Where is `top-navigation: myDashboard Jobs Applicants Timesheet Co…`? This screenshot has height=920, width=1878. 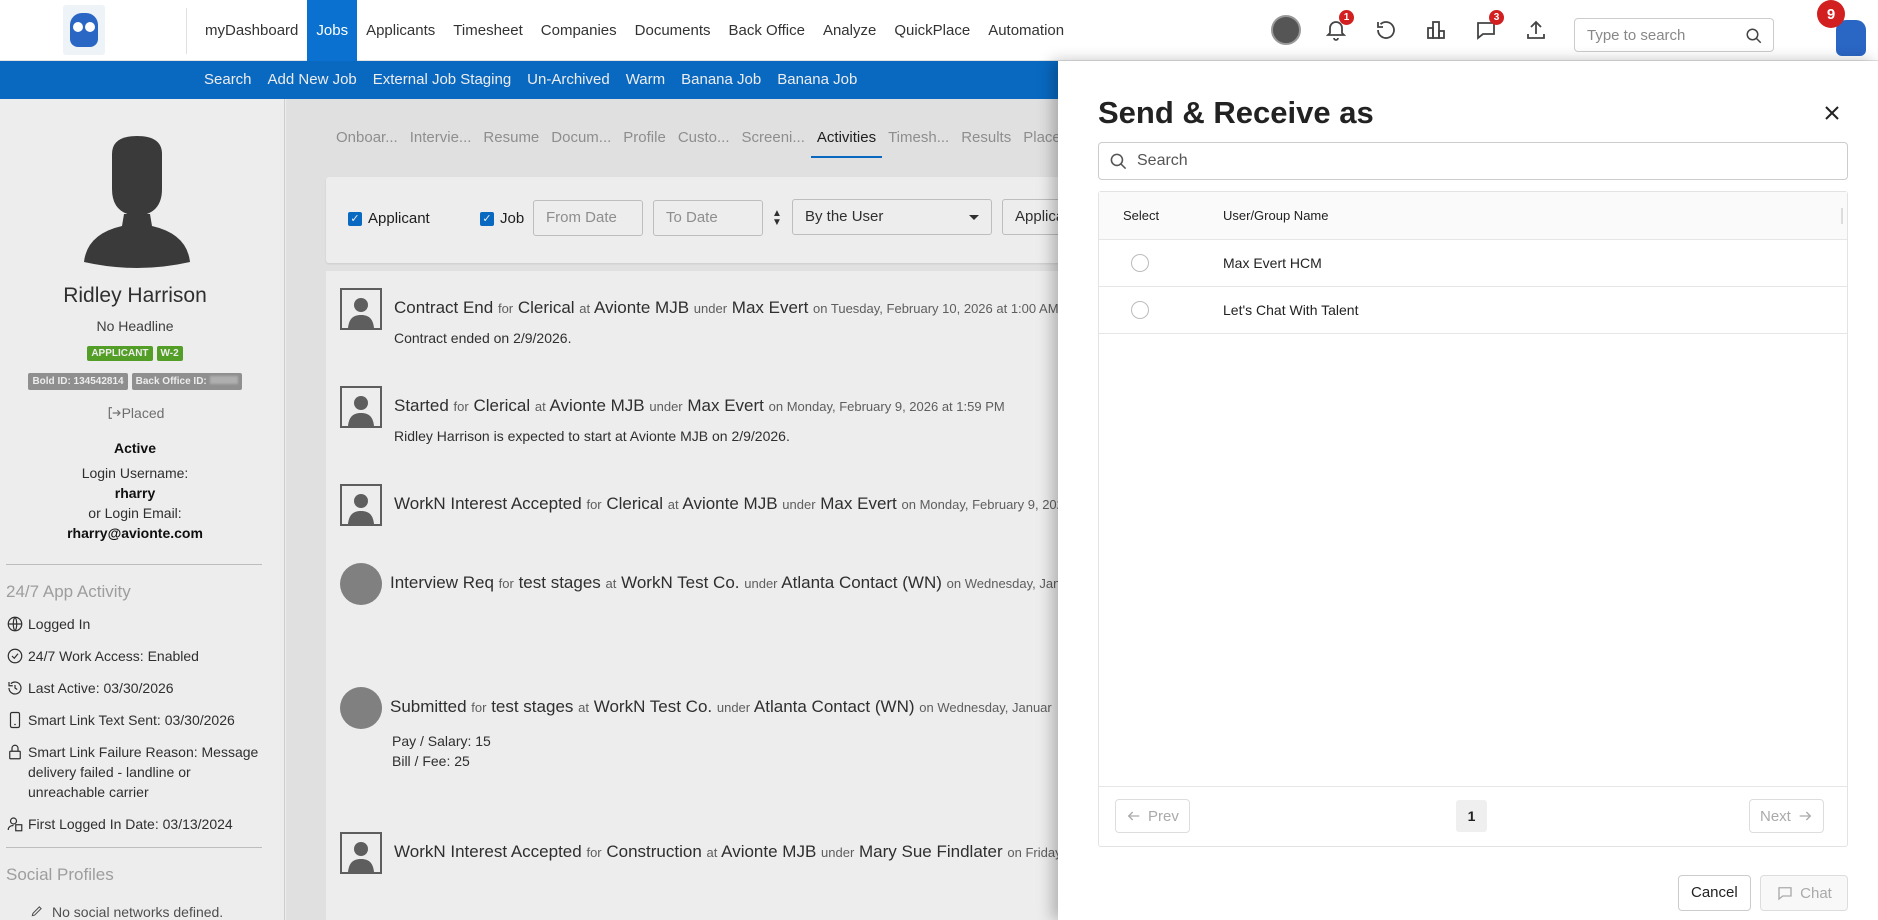
top-navigation: myDashboard Jobs Applicants Timesheet Co… is located at coordinates (939, 30).